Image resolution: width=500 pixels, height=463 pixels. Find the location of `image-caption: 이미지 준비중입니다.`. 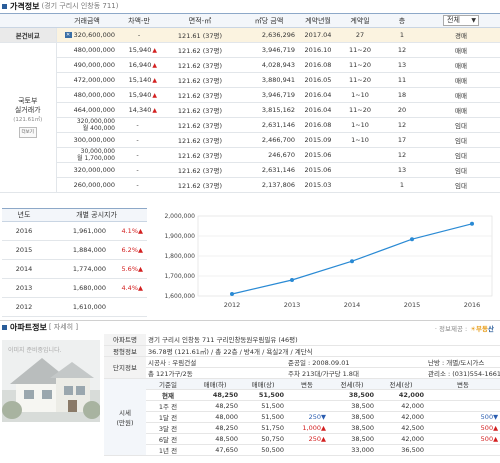

image-caption: 이미지 준비중입니다. is located at coordinates (35, 350).